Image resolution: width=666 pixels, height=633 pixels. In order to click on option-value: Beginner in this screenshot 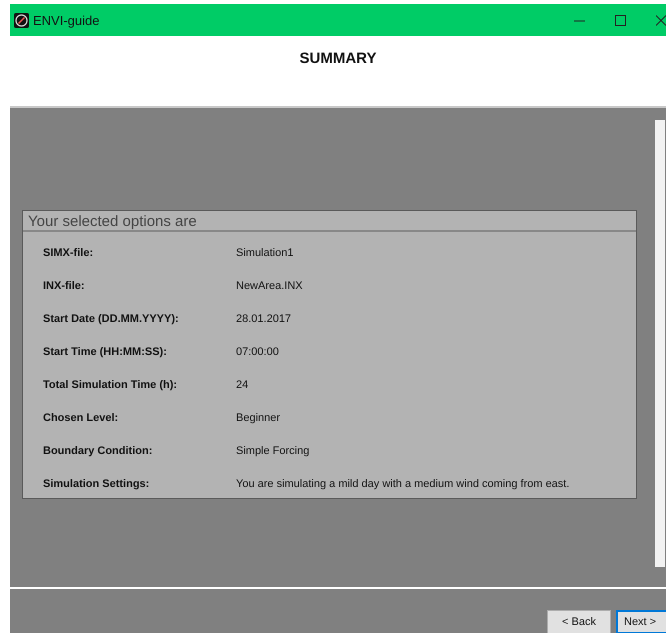, I will do `click(258, 418)`.